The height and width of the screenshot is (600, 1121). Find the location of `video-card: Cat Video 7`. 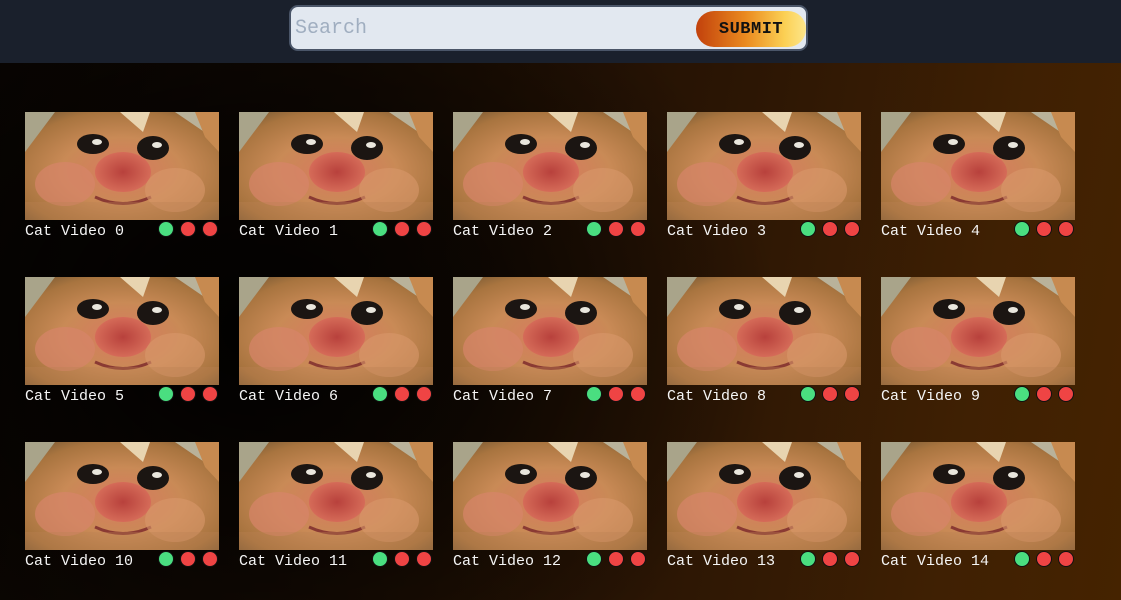

video-card: Cat Video 7 is located at coordinates (550, 341).